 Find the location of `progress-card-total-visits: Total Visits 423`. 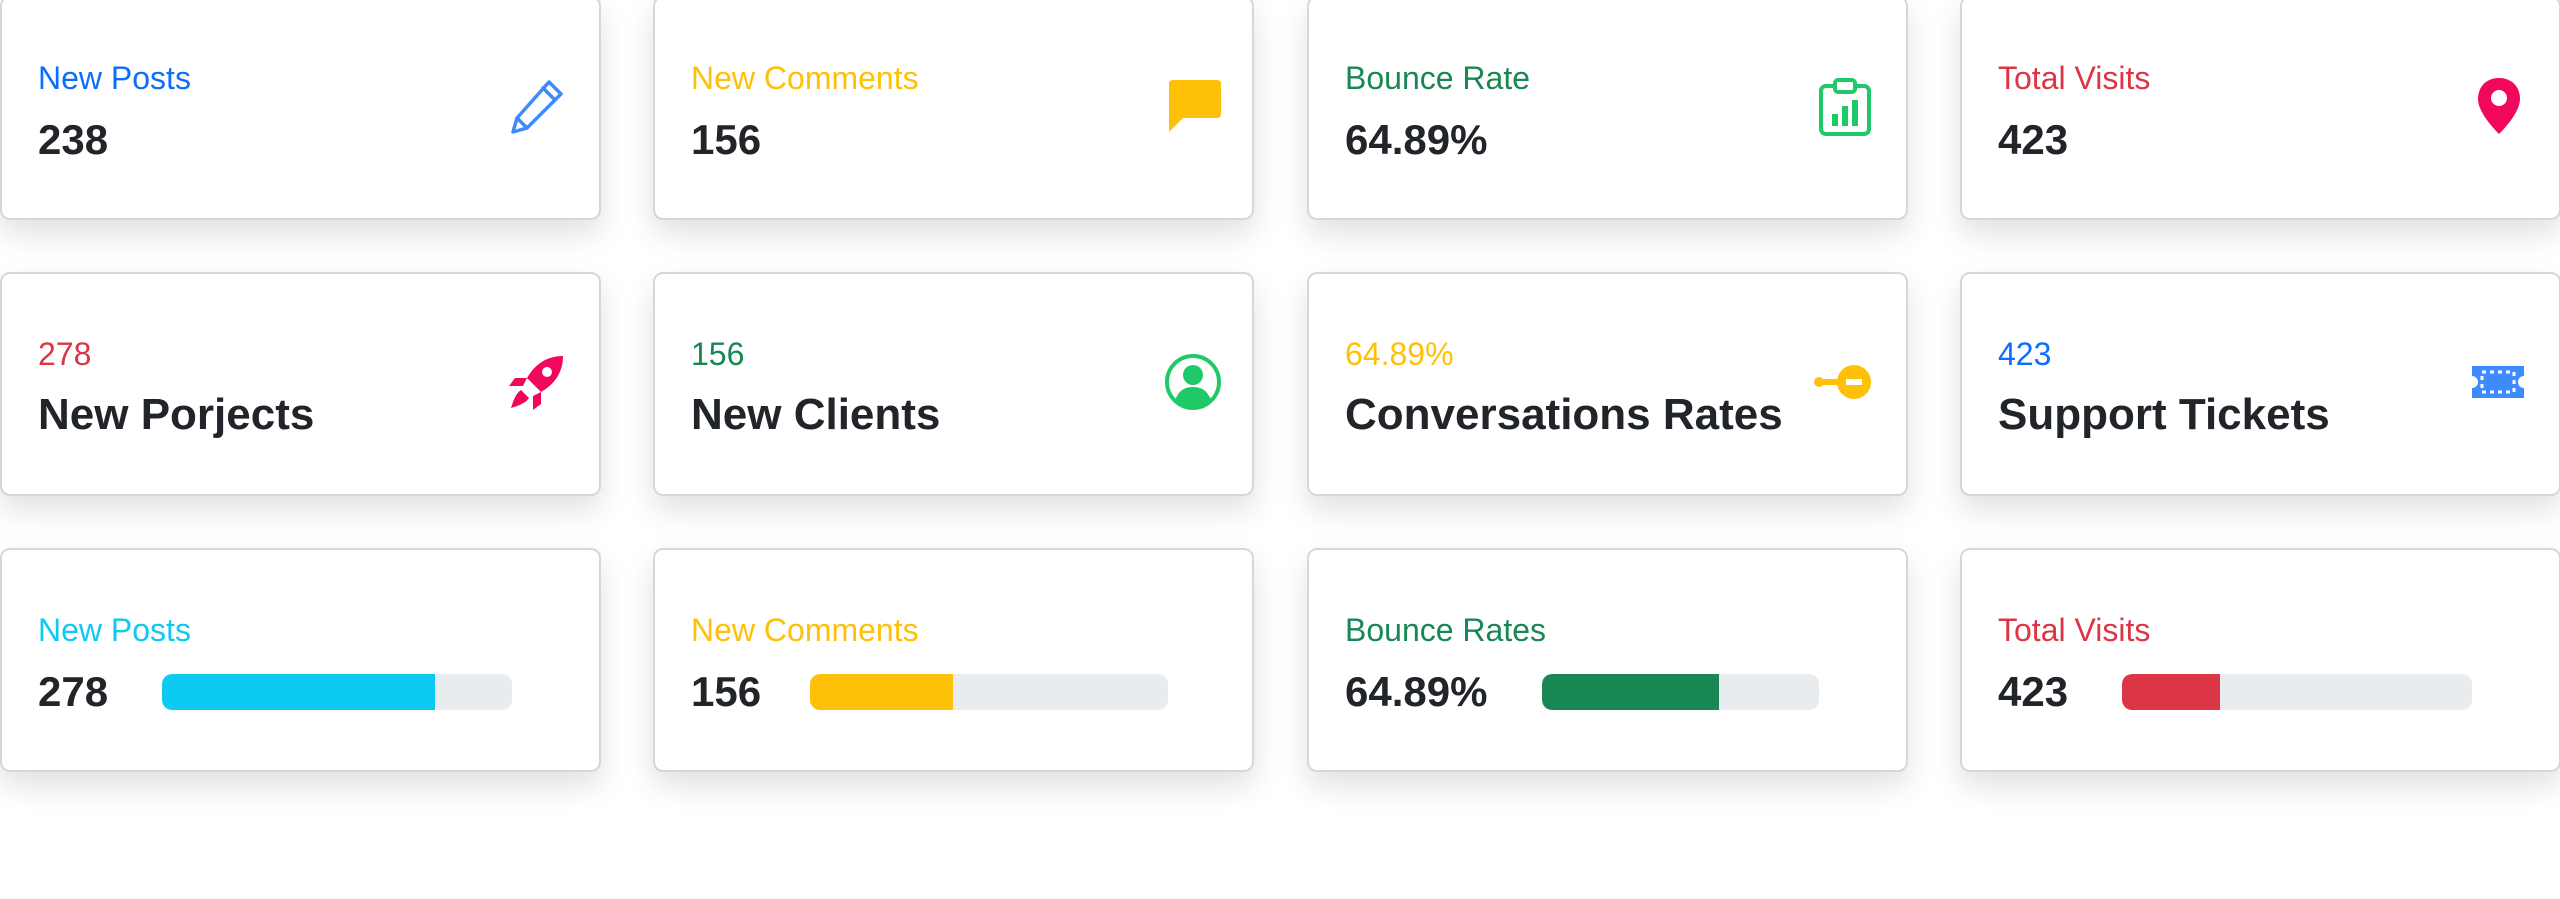

progress-card-total-visits: Total Visits 423 is located at coordinates (2260, 660).